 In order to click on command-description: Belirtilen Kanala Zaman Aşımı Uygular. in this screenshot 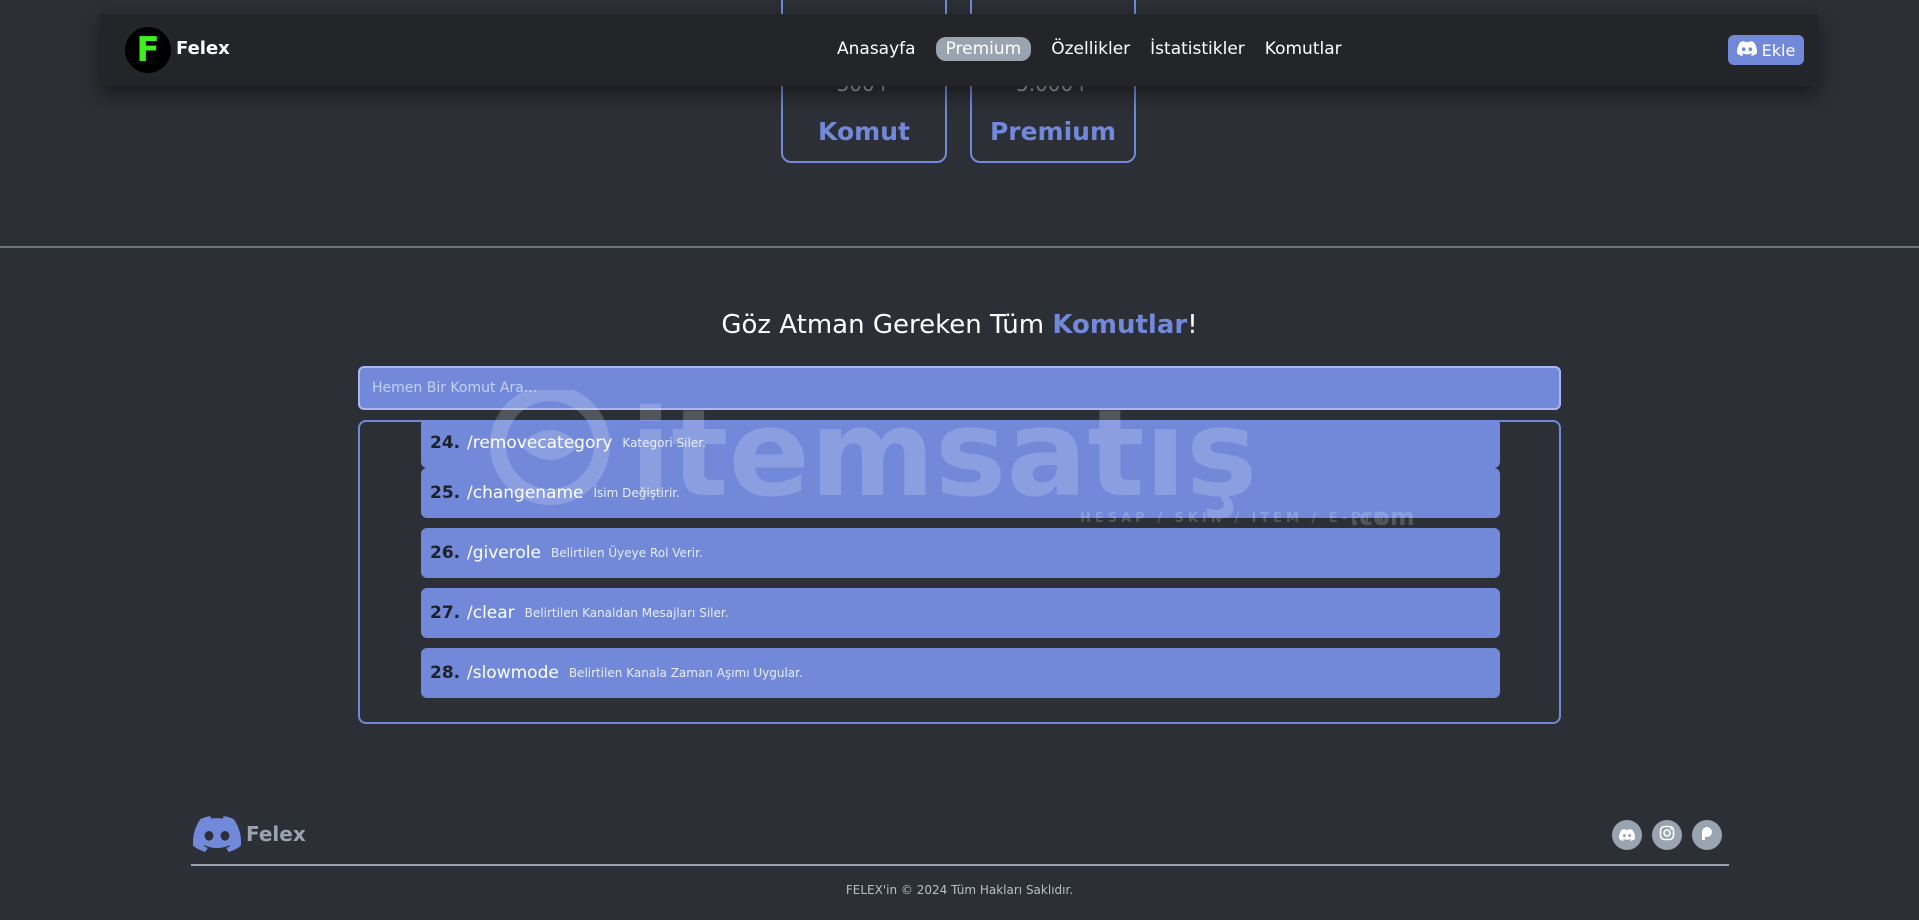, I will do `click(685, 673)`.